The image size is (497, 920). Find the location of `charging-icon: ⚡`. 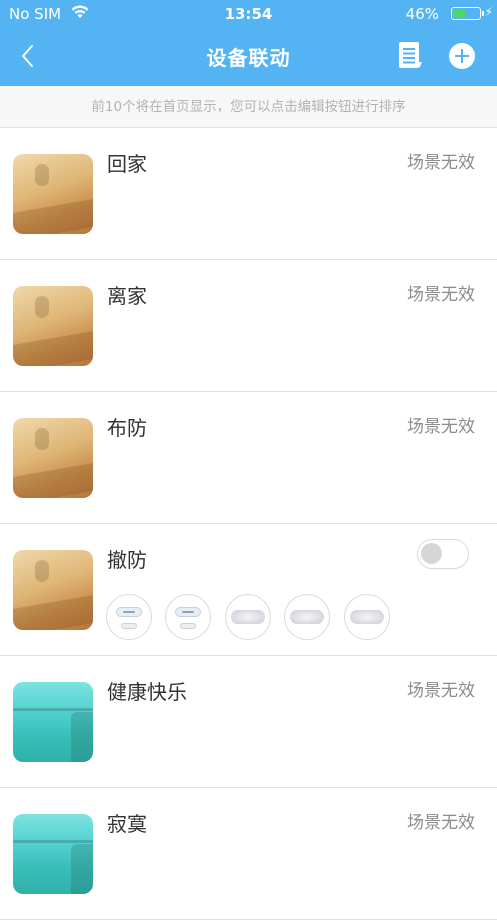

charging-icon: ⚡ is located at coordinates (488, 12).